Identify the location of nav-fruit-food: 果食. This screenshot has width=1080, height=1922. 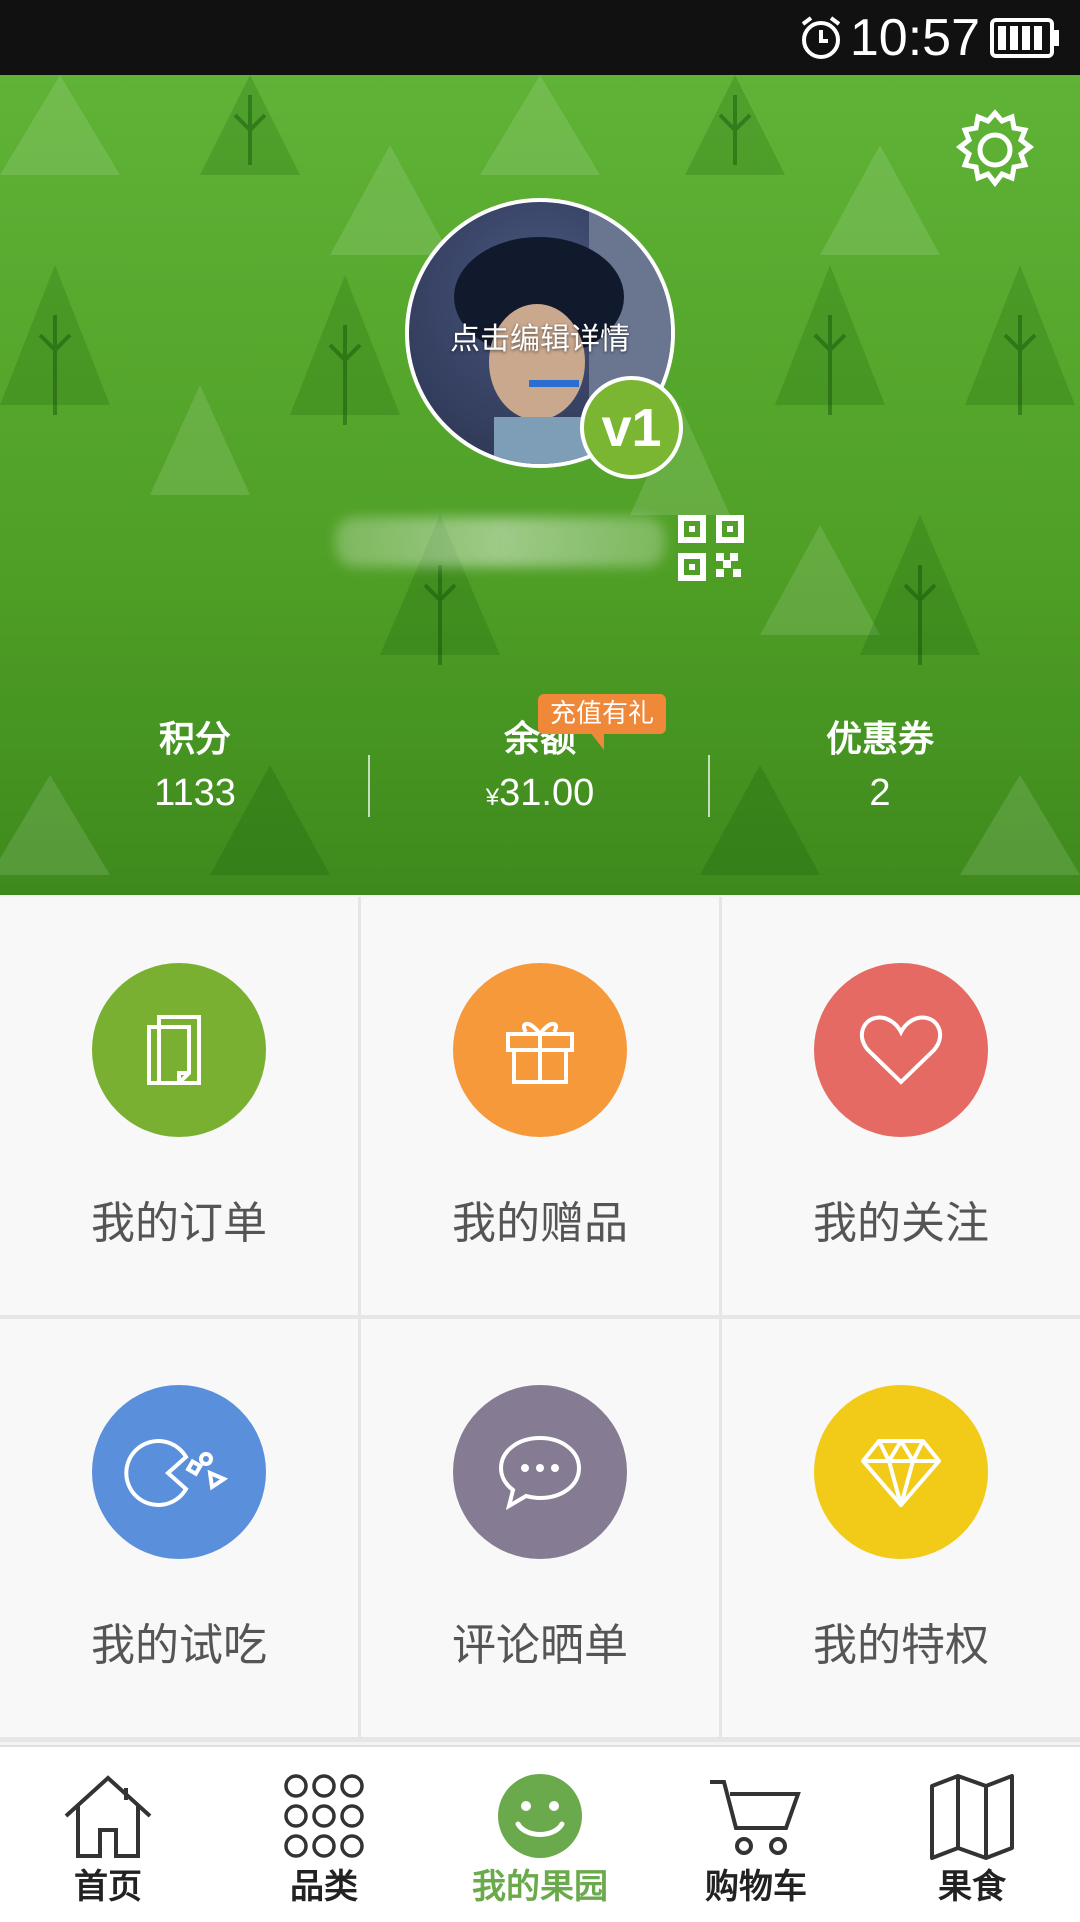
(972, 1834).